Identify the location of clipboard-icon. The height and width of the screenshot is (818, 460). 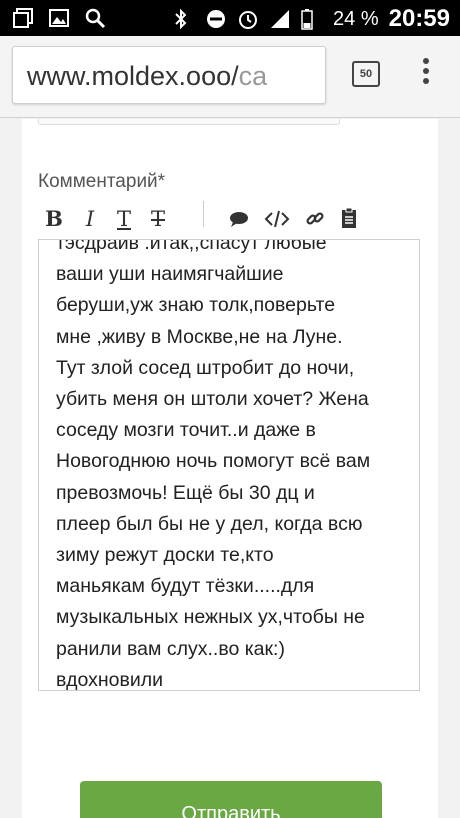
(349, 219).